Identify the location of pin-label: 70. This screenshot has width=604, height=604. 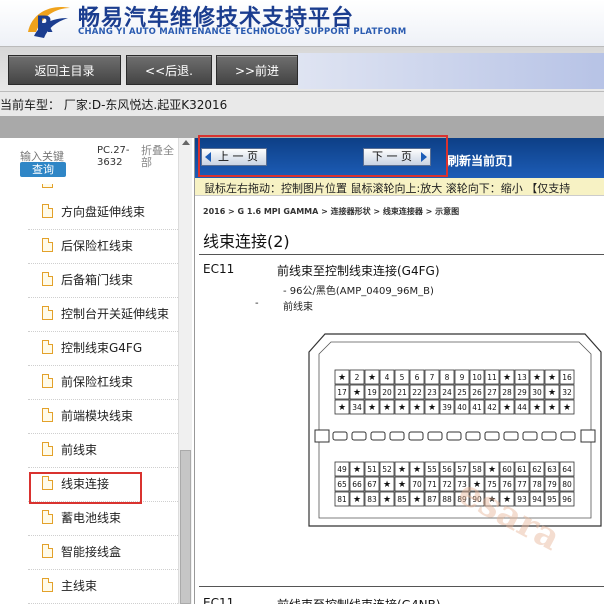
(417, 484).